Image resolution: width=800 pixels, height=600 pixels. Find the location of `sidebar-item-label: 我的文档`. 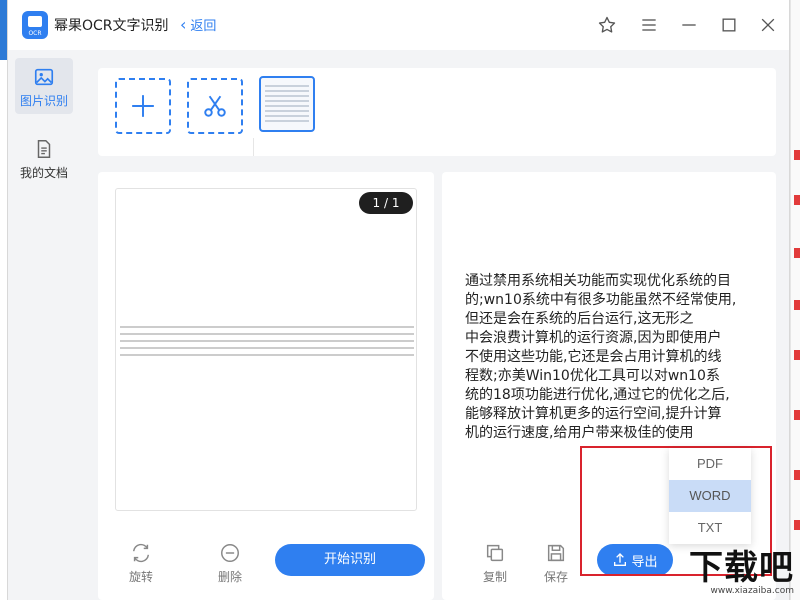

sidebar-item-label: 我的文档 is located at coordinates (43, 173).